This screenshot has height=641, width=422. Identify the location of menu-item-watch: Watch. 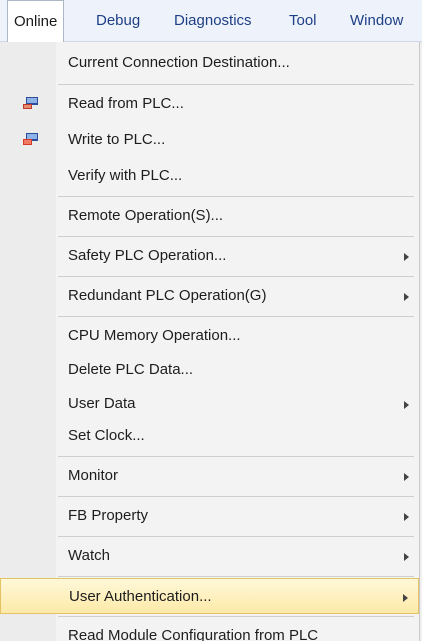
(209, 556).